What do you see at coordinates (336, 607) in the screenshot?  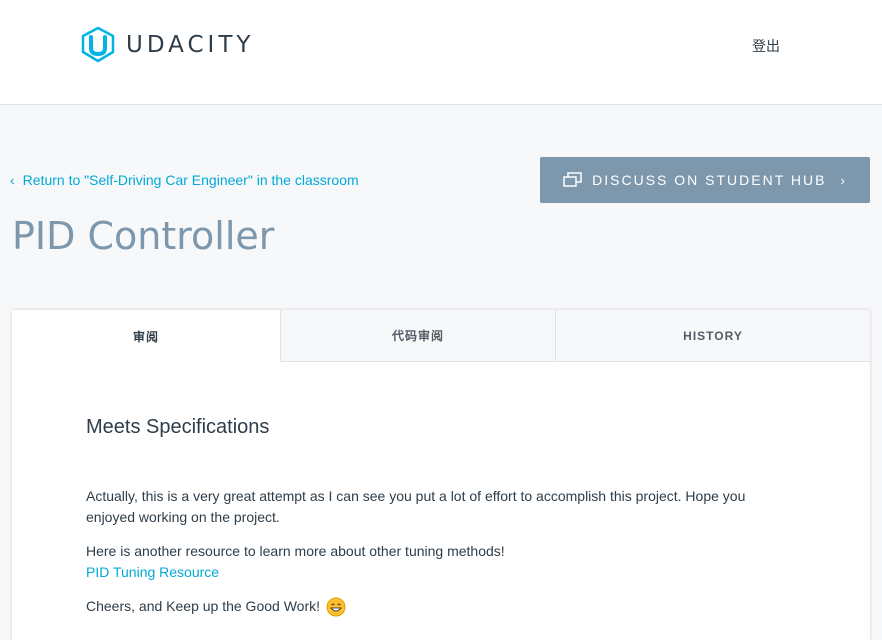 I see `grin-emoji-icon` at bounding box center [336, 607].